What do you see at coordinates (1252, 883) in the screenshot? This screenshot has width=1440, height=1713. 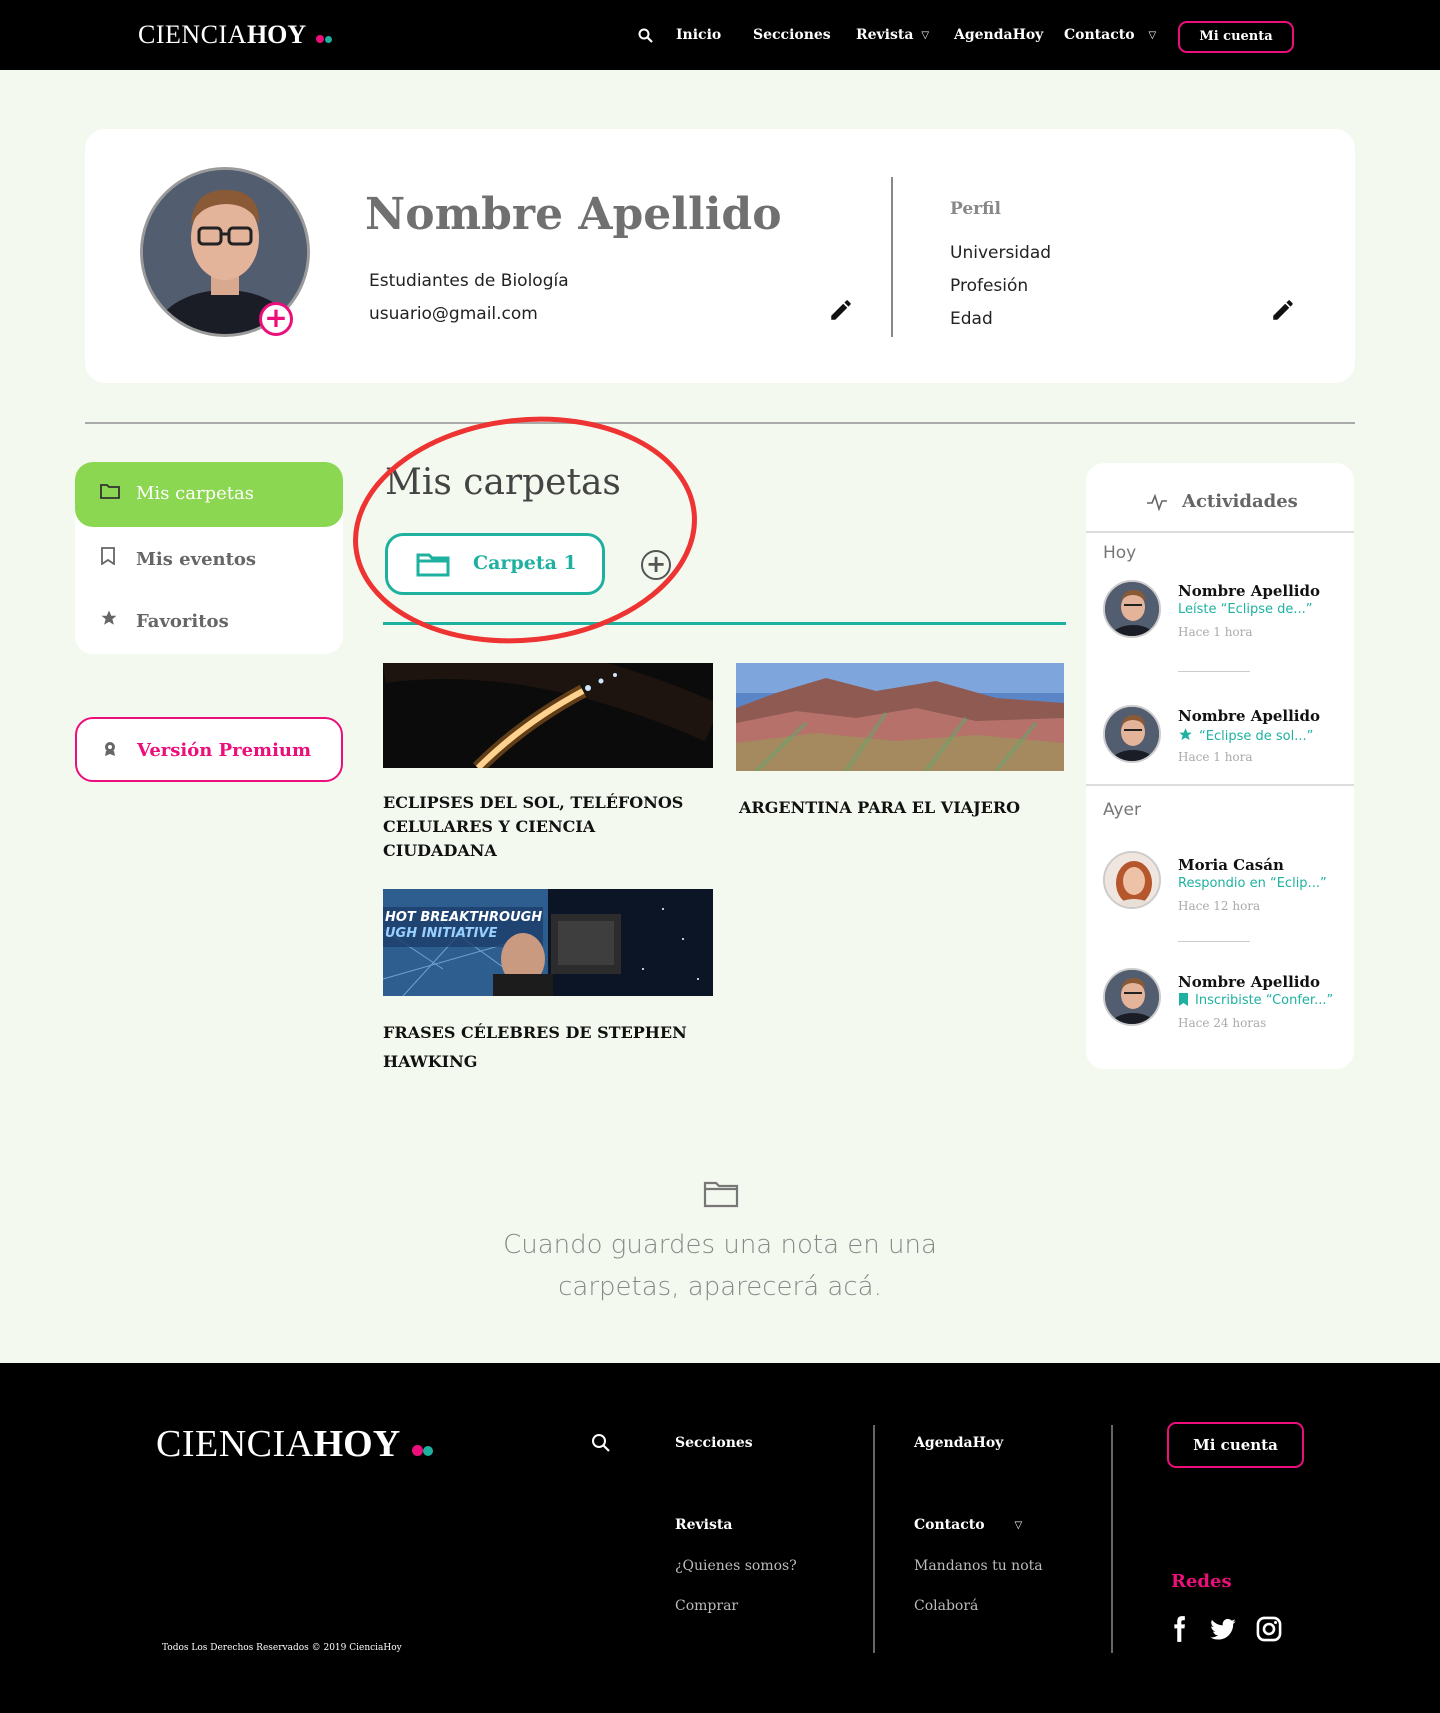 I see `activity-description: Respondio en “Eclip...”` at bounding box center [1252, 883].